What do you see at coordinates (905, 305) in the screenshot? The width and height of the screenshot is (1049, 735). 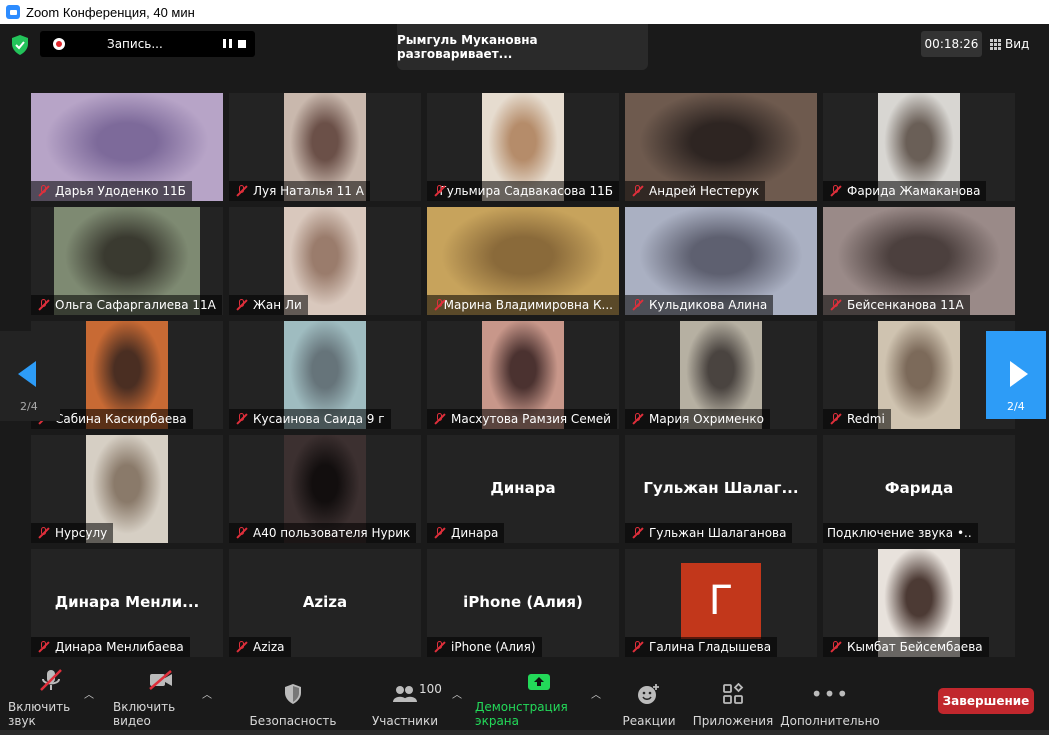 I see `participant-name: Бейсенканова 11А` at bounding box center [905, 305].